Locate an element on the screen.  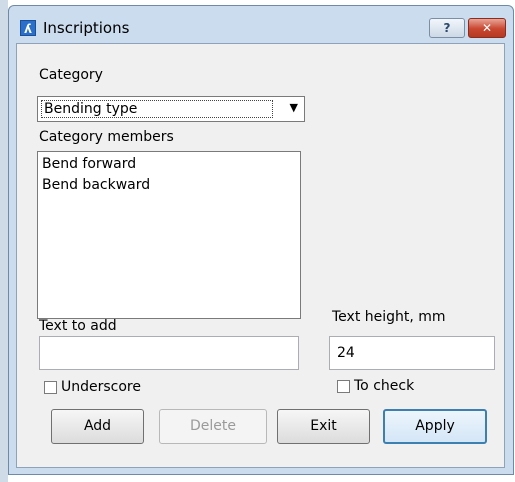
list-item: Bend backward is located at coordinates (169, 185).